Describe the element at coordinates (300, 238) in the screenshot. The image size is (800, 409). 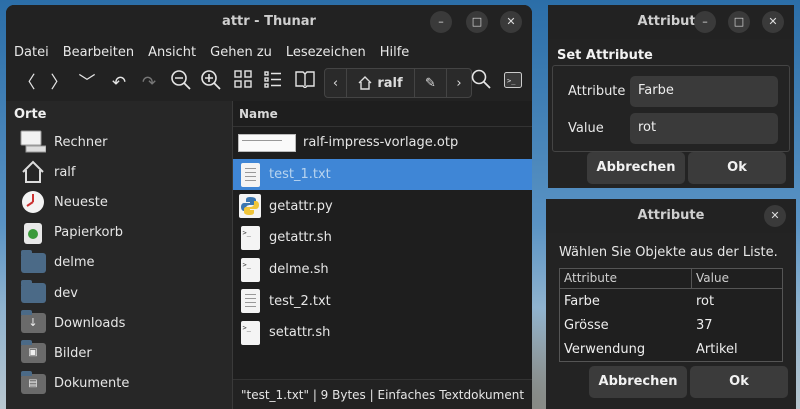
I see `file-name: getattr.sh` at that location.